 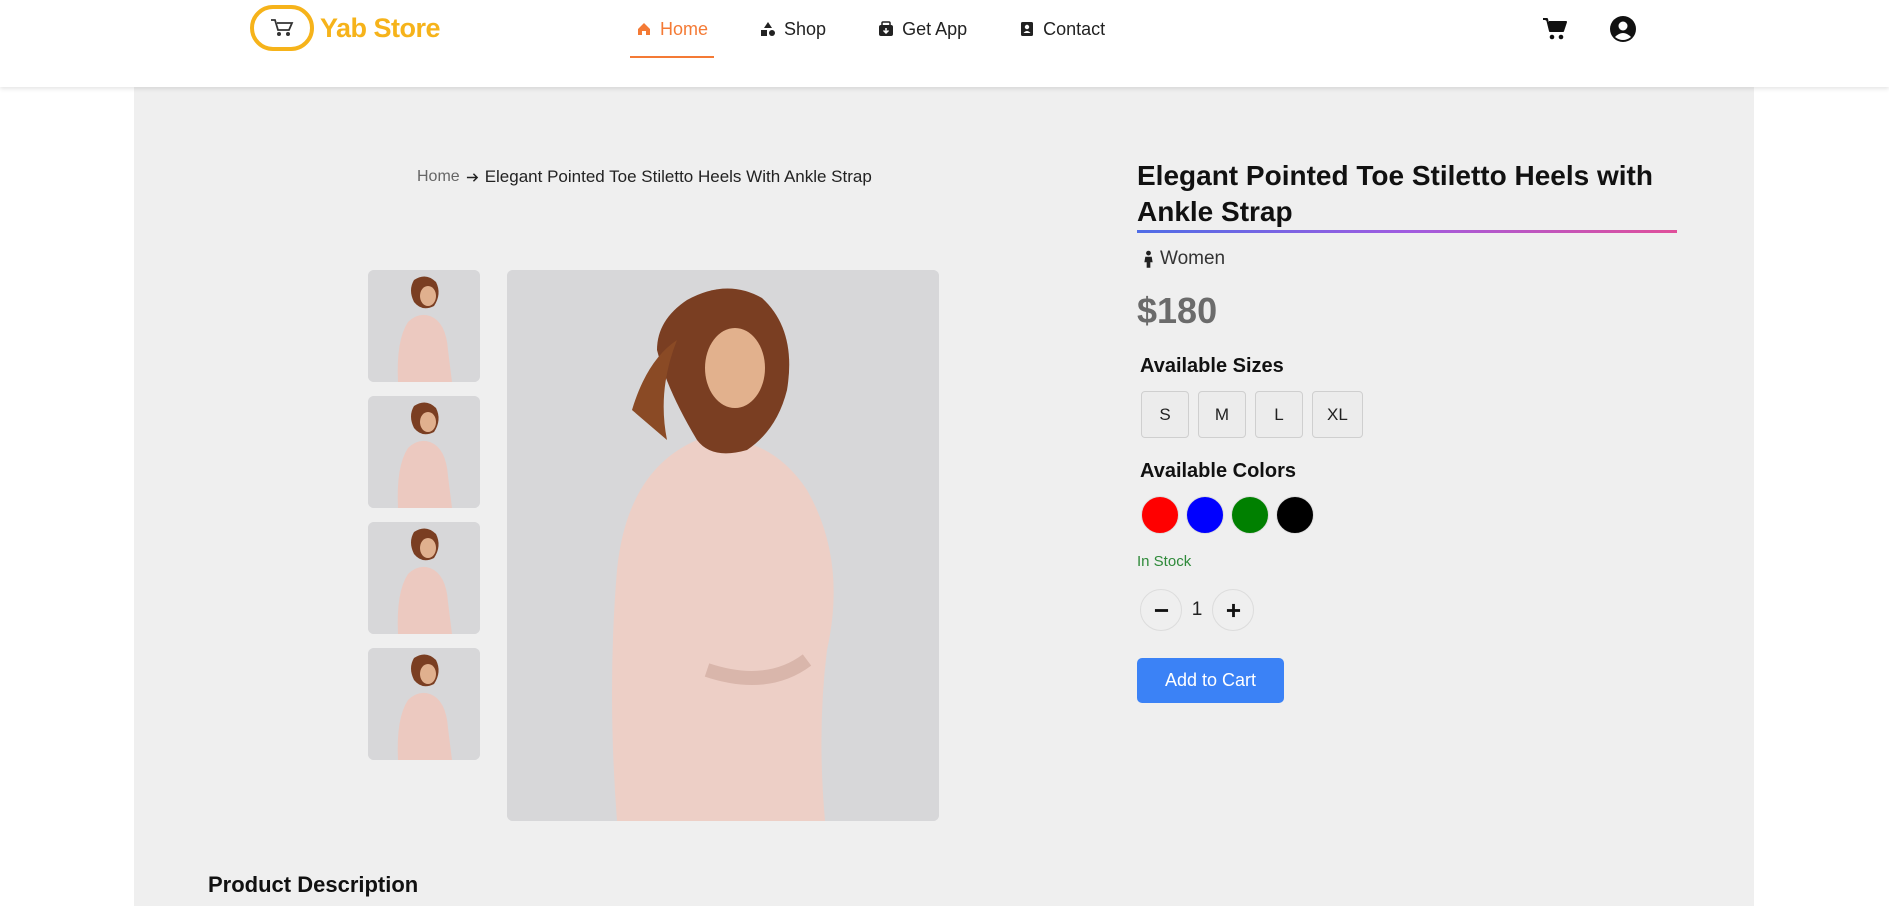 What do you see at coordinates (805, 28) in the screenshot?
I see `nav-shop-label: Shop` at bounding box center [805, 28].